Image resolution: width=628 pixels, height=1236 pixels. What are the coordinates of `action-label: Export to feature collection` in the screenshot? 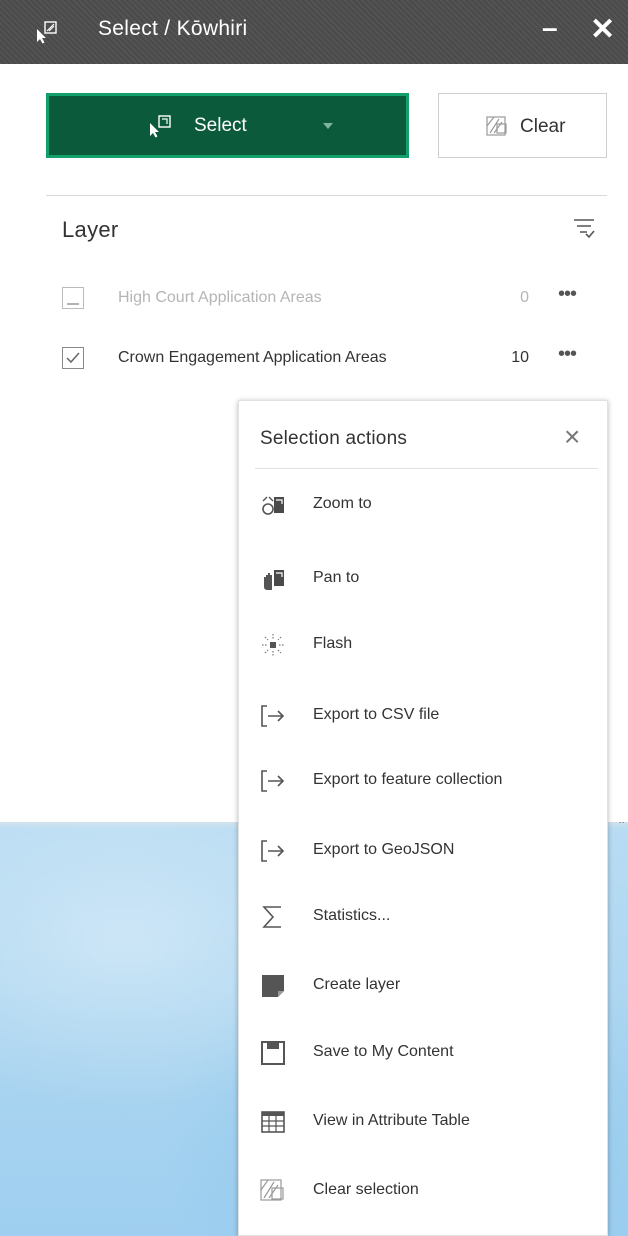 It's located at (408, 779).